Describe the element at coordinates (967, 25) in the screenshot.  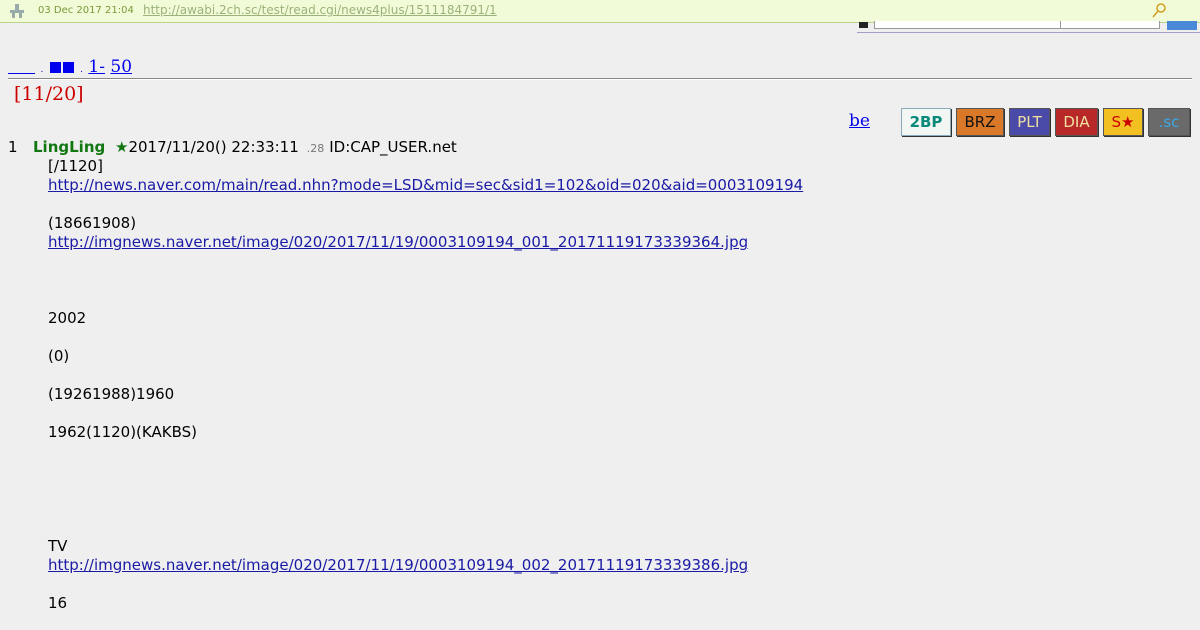
I see `search-input` at that location.